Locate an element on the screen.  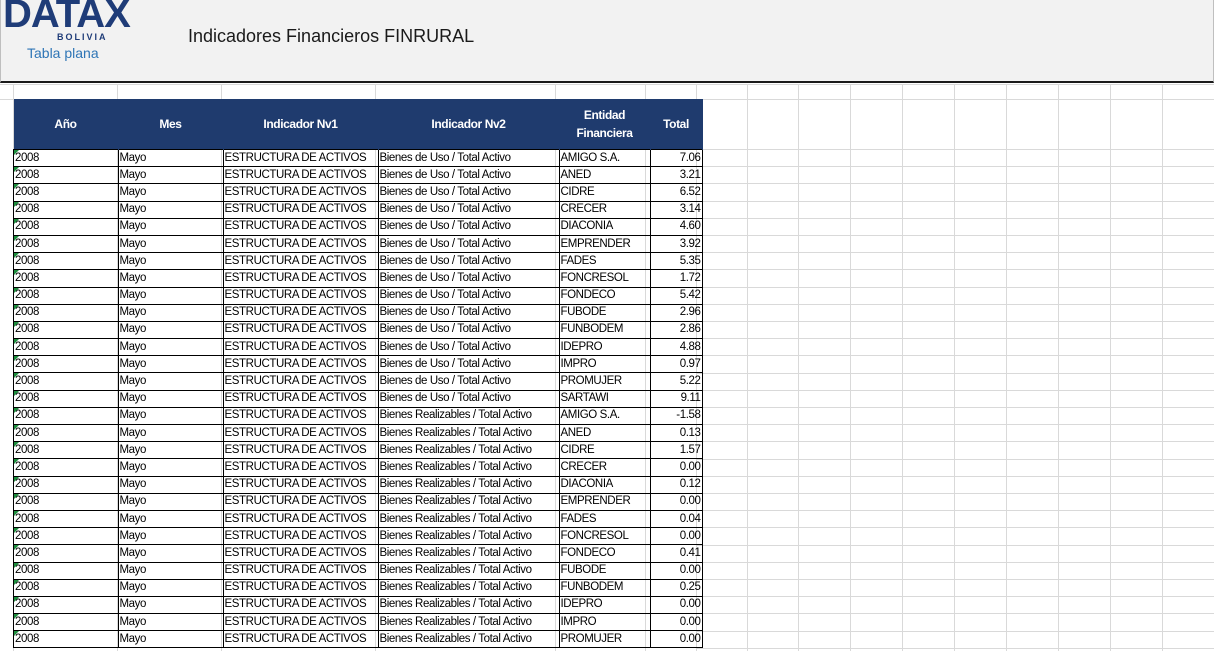
cell-total: 0.12 is located at coordinates (676, 484).